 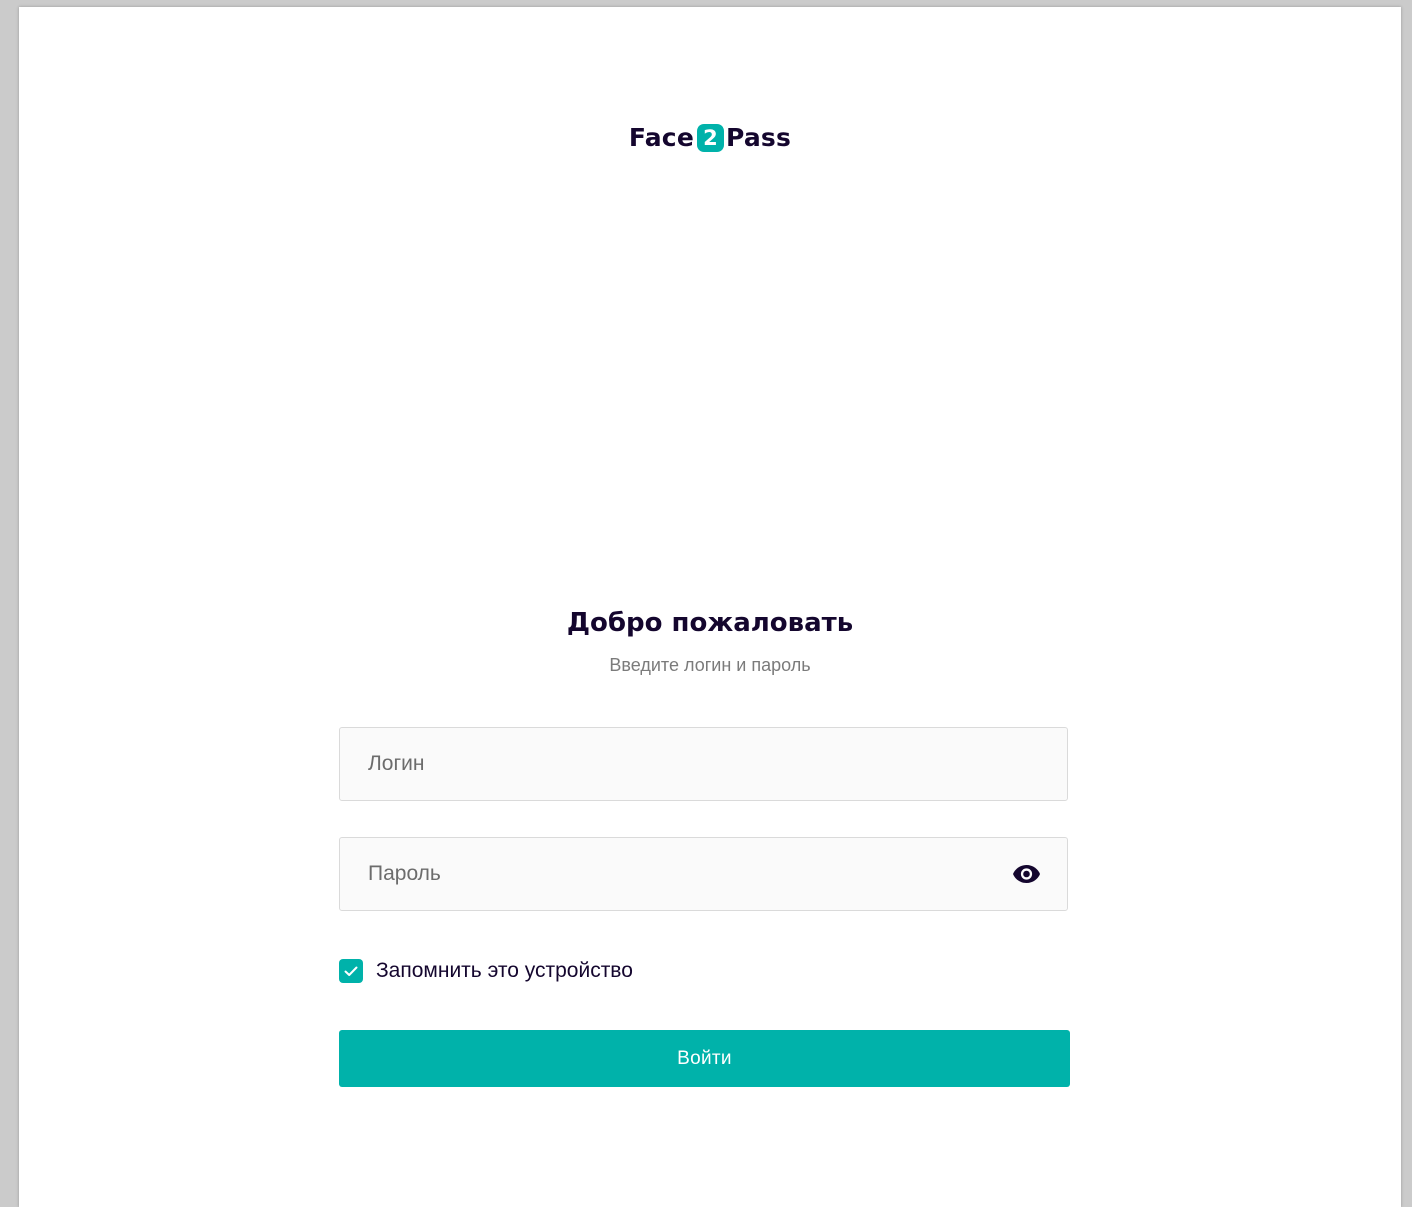 I want to click on login-button: Войти, so click(x=704, y=1058).